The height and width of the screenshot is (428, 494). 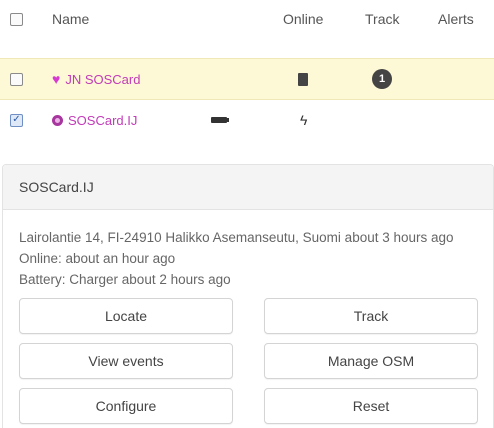 I want to click on row-select-cell: ✓, so click(x=16, y=120).